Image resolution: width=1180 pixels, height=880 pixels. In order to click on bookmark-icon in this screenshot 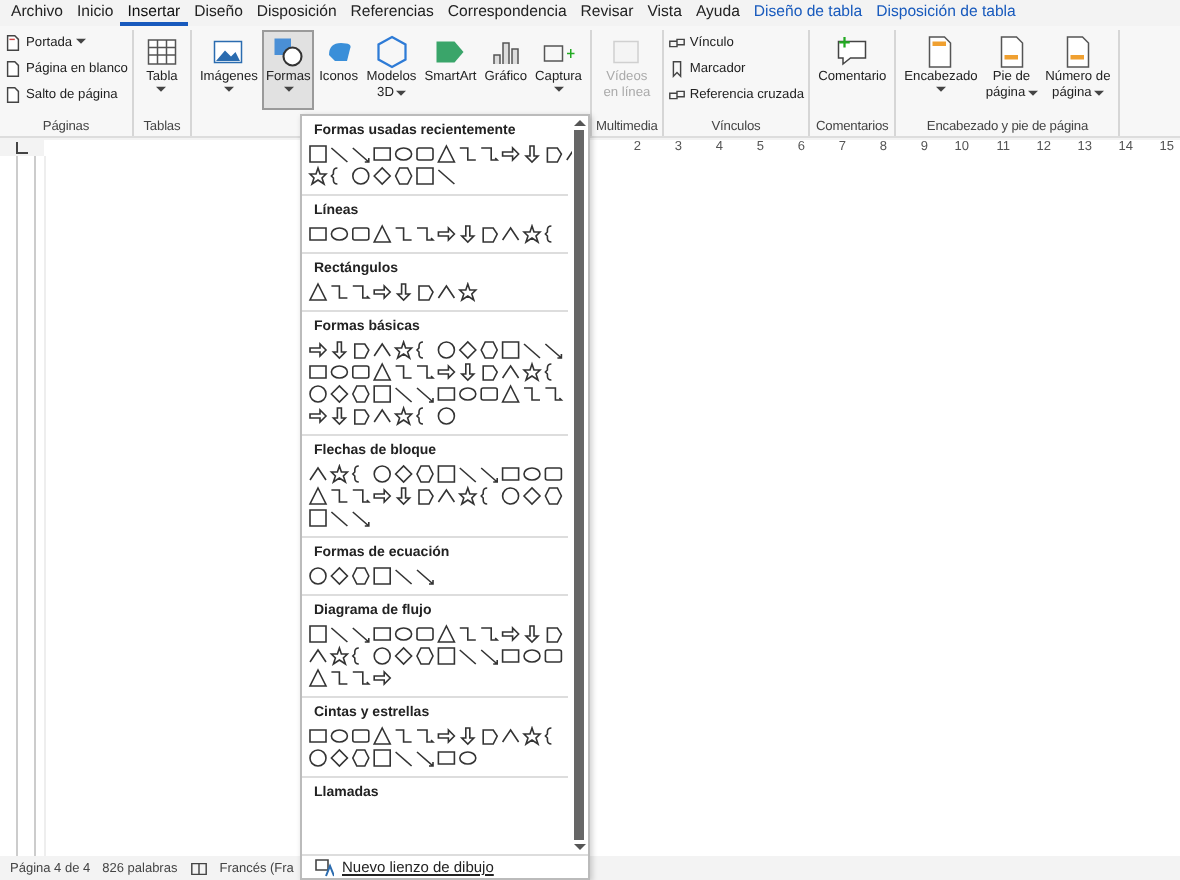, I will do `click(676, 68)`.